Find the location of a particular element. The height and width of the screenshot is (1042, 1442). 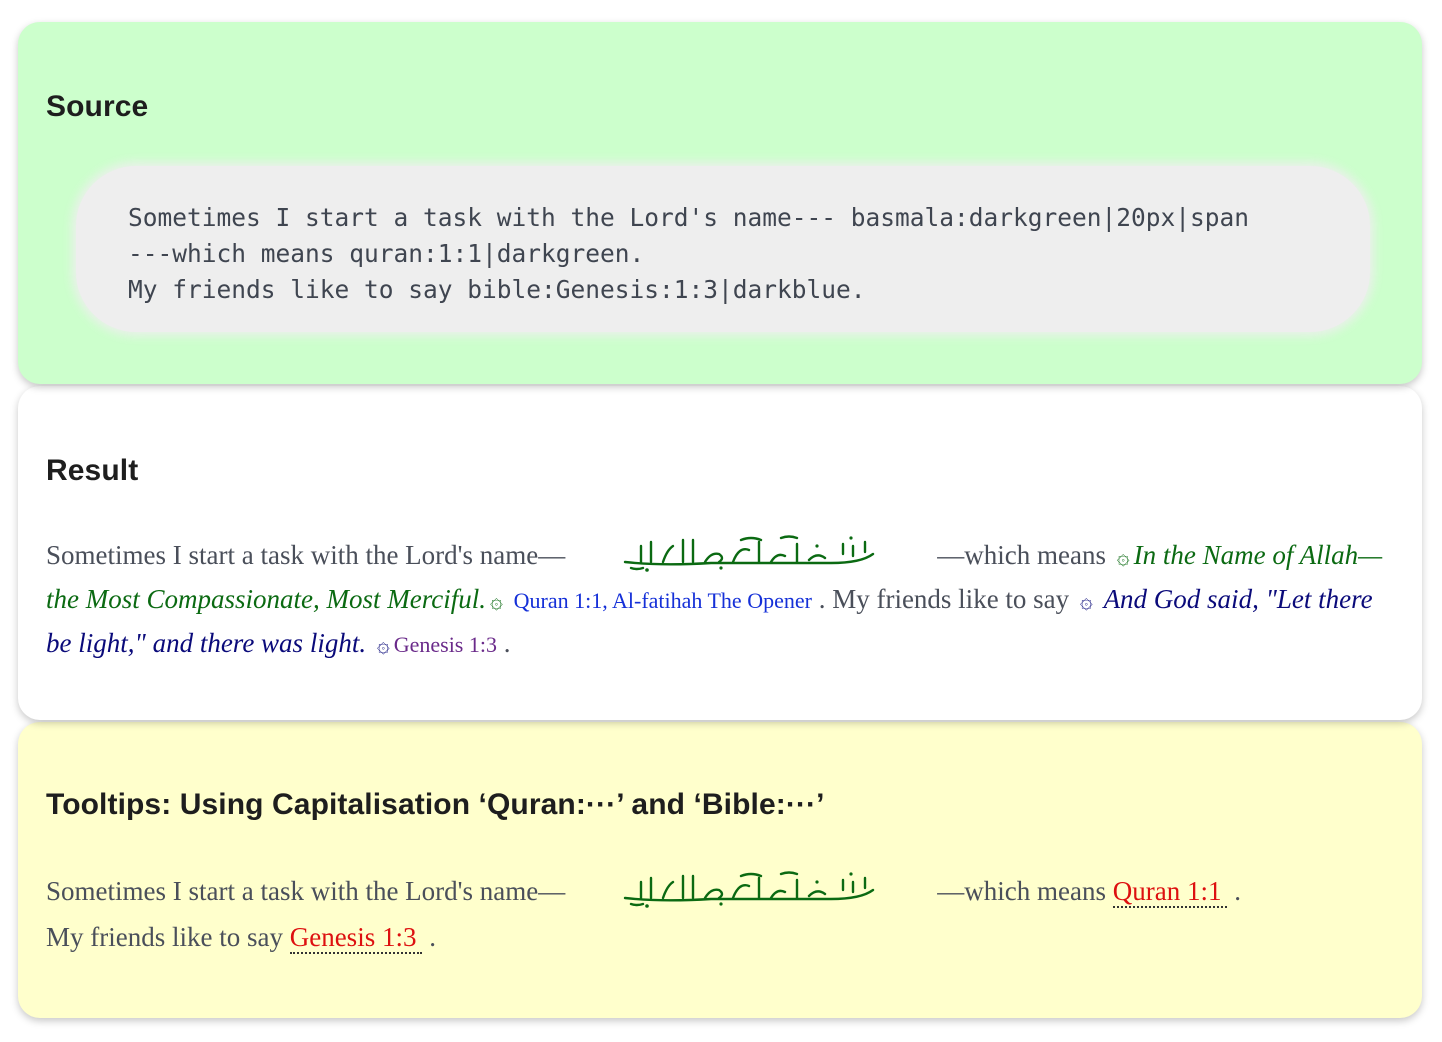

result-which-means-text: —which means is located at coordinates (1021, 555).